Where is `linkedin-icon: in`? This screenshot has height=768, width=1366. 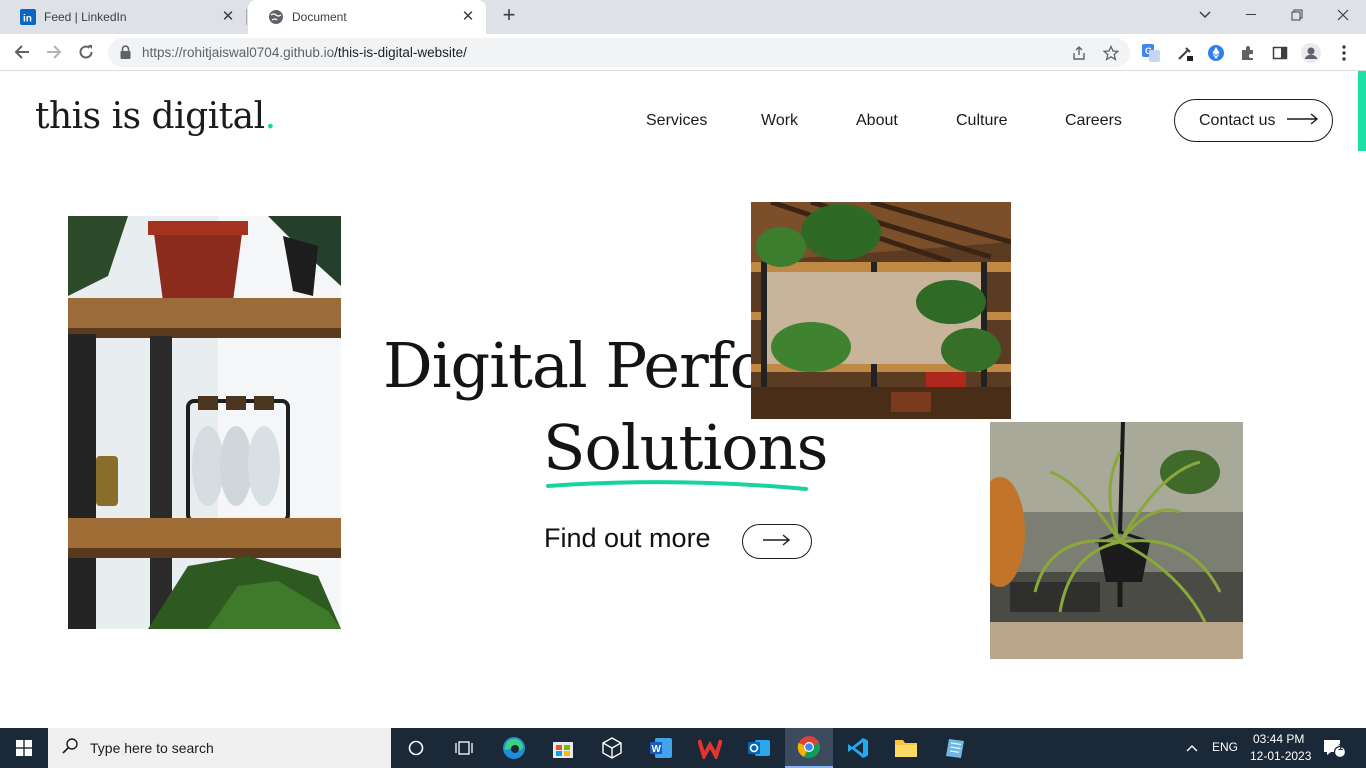
linkedin-icon: in is located at coordinates (28, 17).